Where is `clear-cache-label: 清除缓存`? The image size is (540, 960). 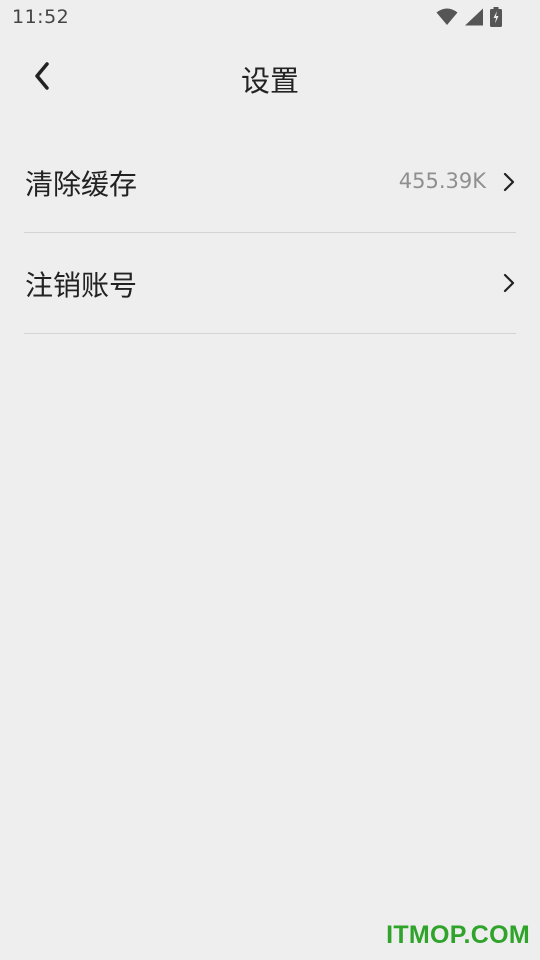 clear-cache-label: 清除缓存 is located at coordinates (81, 184).